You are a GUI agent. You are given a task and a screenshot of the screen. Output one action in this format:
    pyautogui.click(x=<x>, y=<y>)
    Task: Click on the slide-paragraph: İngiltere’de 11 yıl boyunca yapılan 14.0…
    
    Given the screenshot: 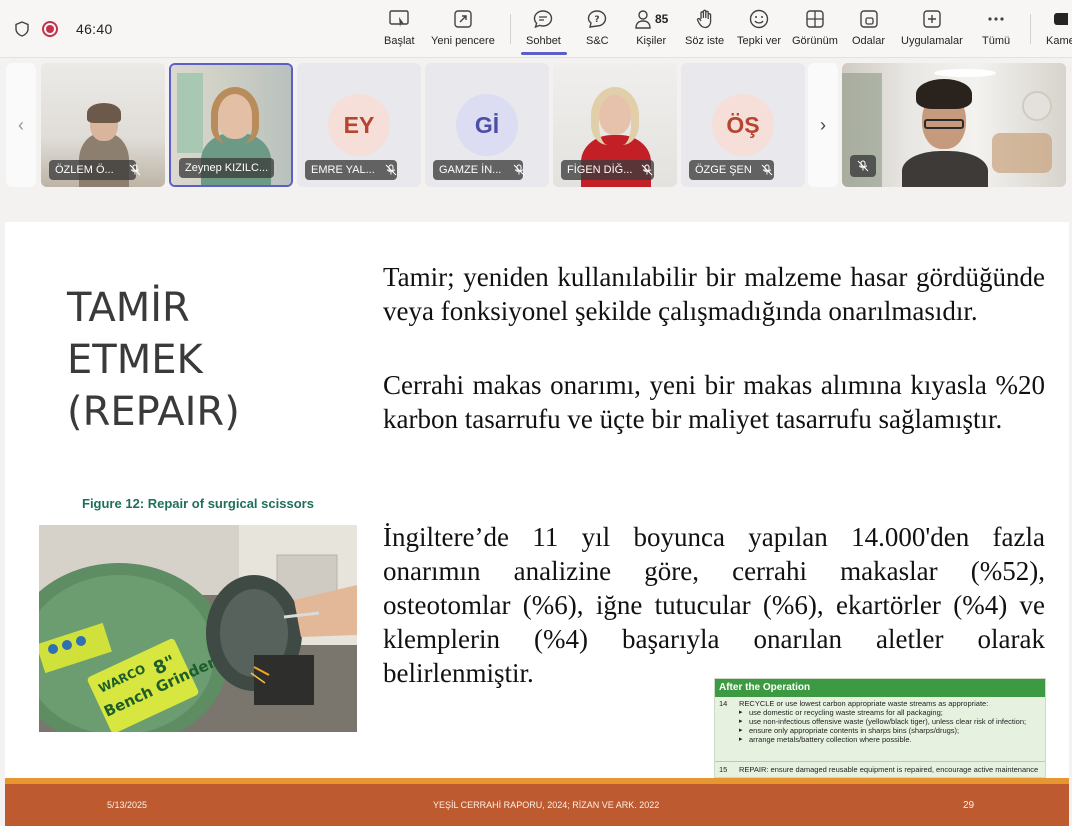 What is the action you would take?
    pyautogui.click(x=714, y=605)
    